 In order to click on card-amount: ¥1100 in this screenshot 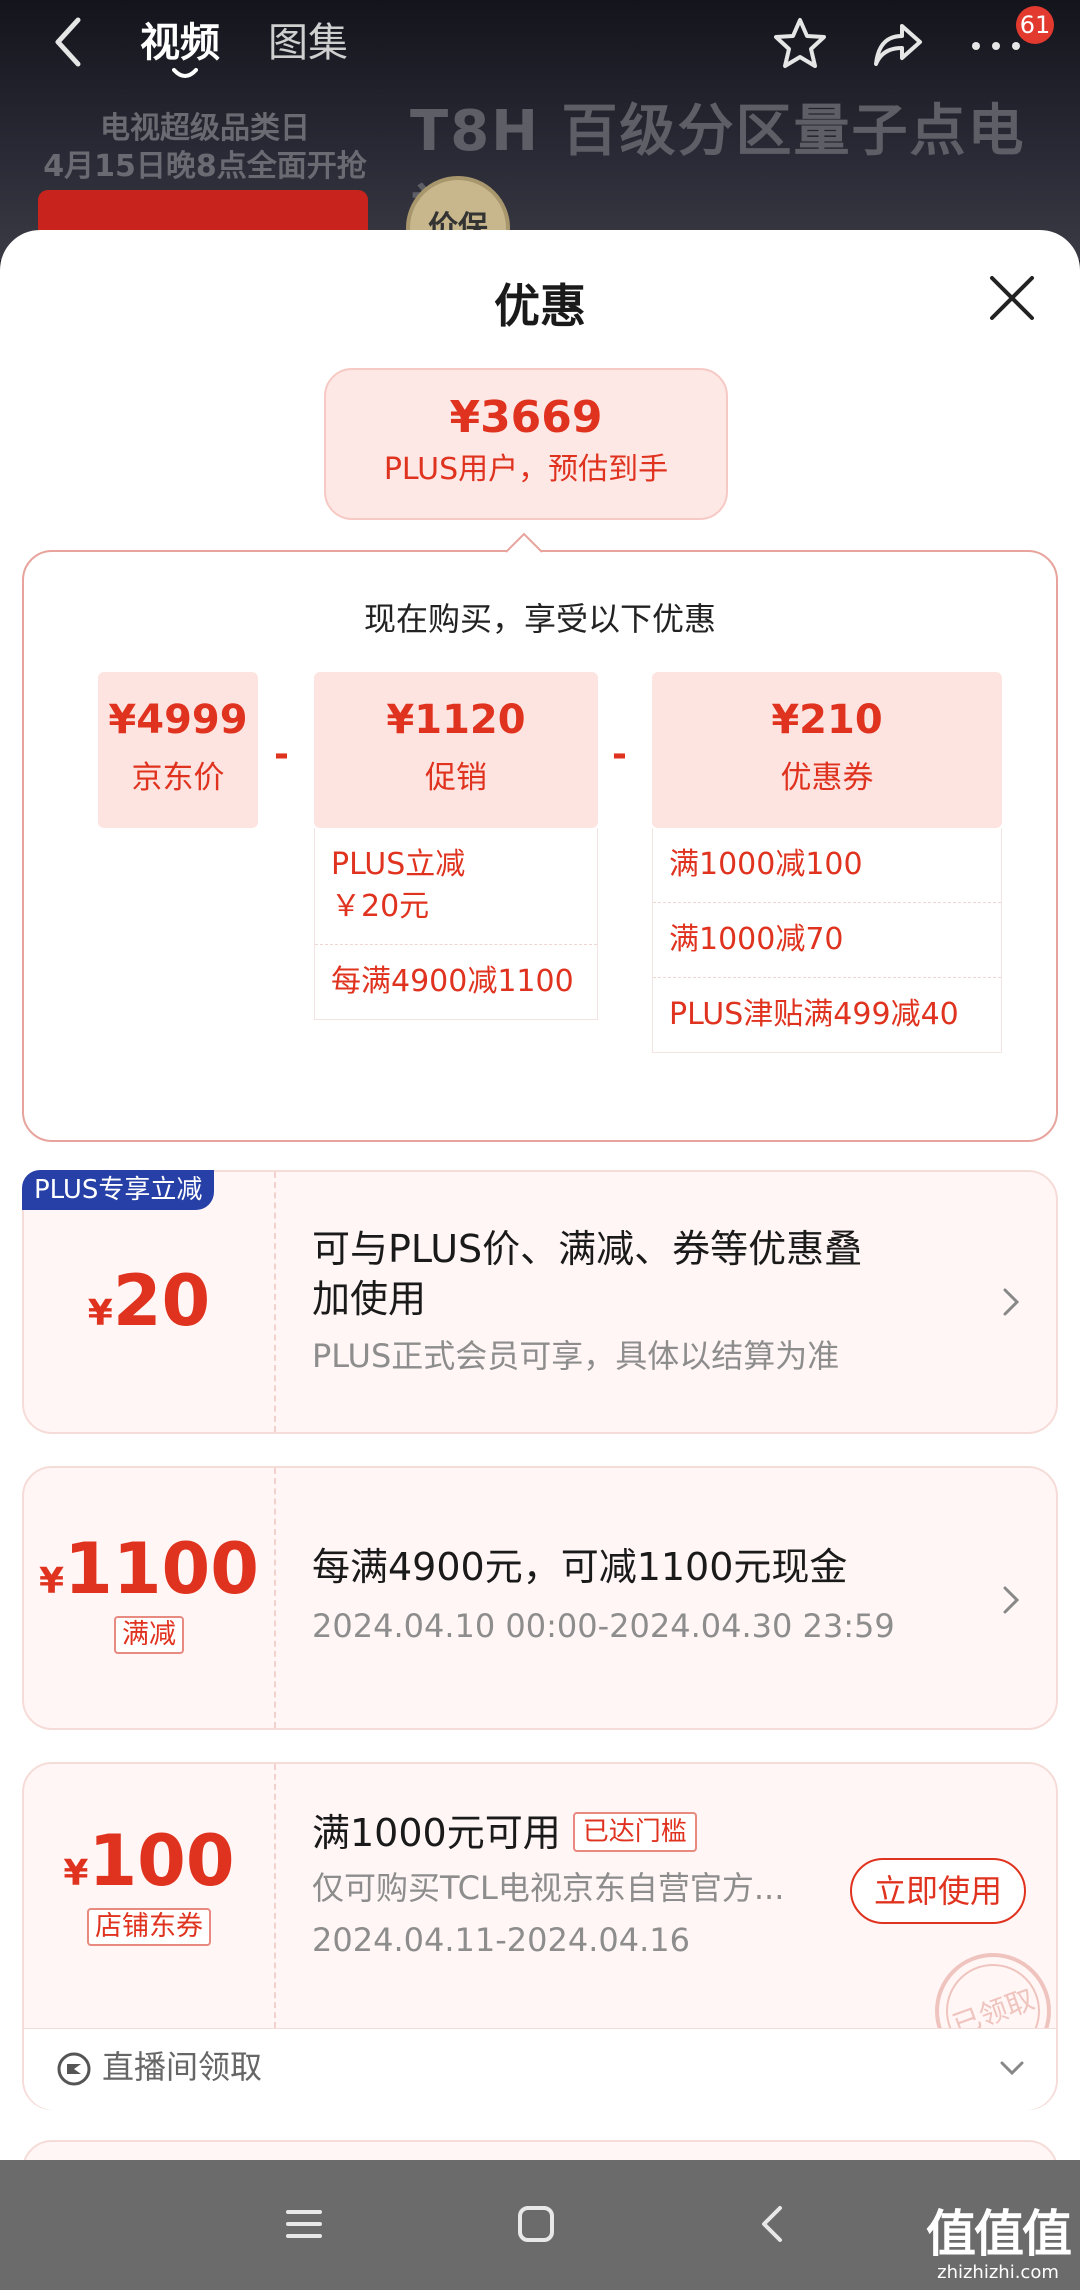, I will do `click(149, 1569)`.